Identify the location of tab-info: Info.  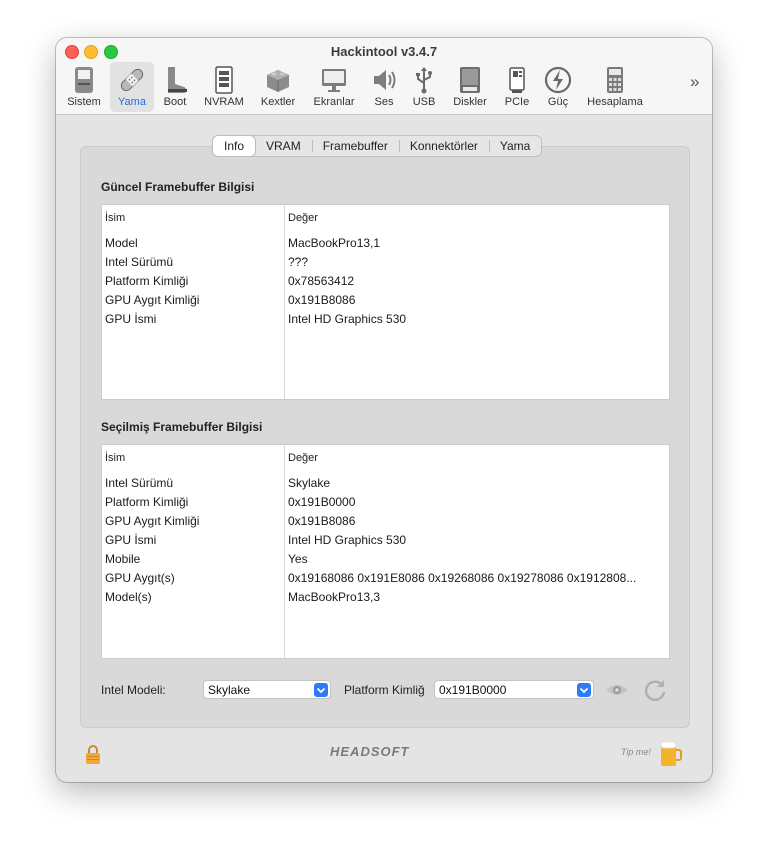
(234, 146).